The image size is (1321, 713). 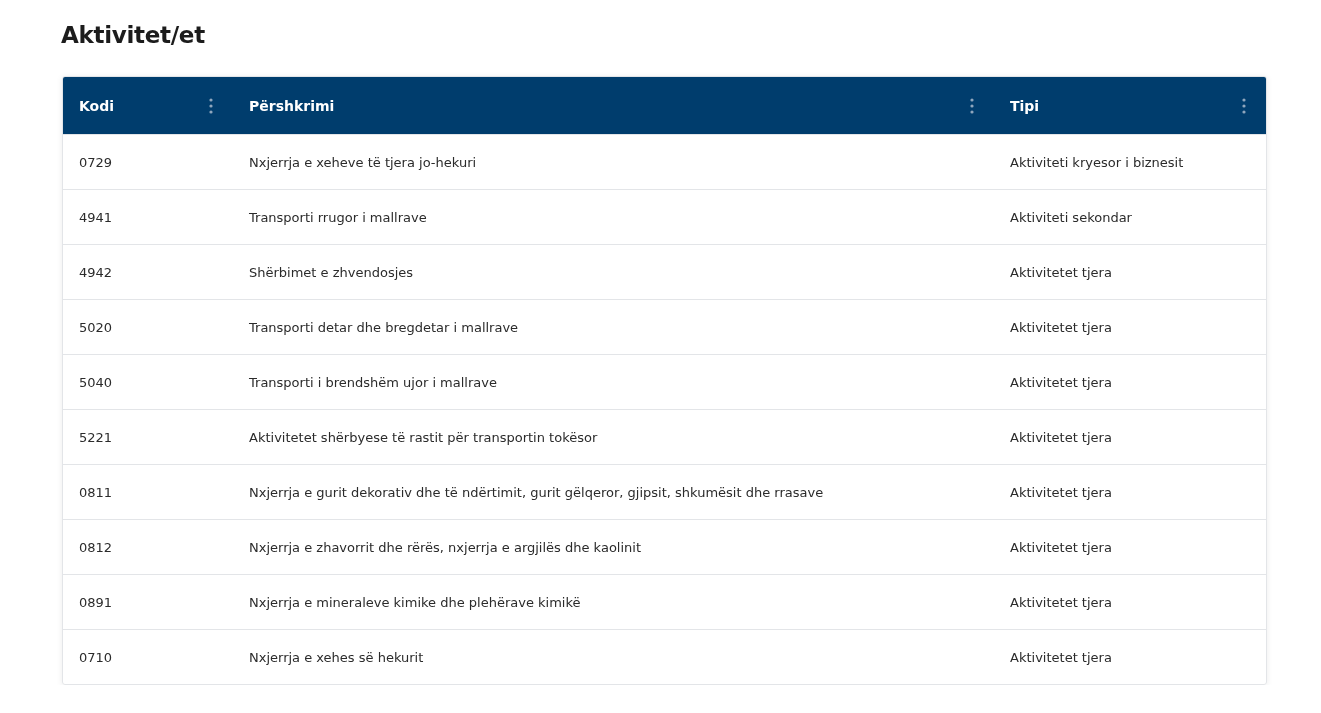 I want to click on table-cell: Nxjerrja e gurit dekorativ dhe të ndërtimit, gurit gëlqeror, gjipsit, shkumësit dhe rrasave, so click(x=613, y=491).